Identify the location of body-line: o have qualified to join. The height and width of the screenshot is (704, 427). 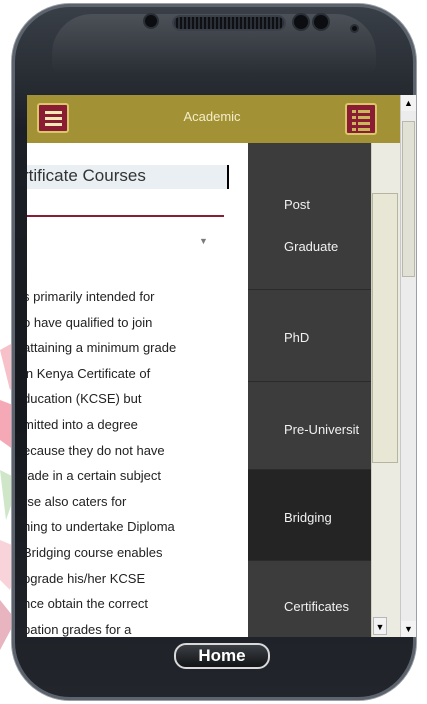
(90, 322).